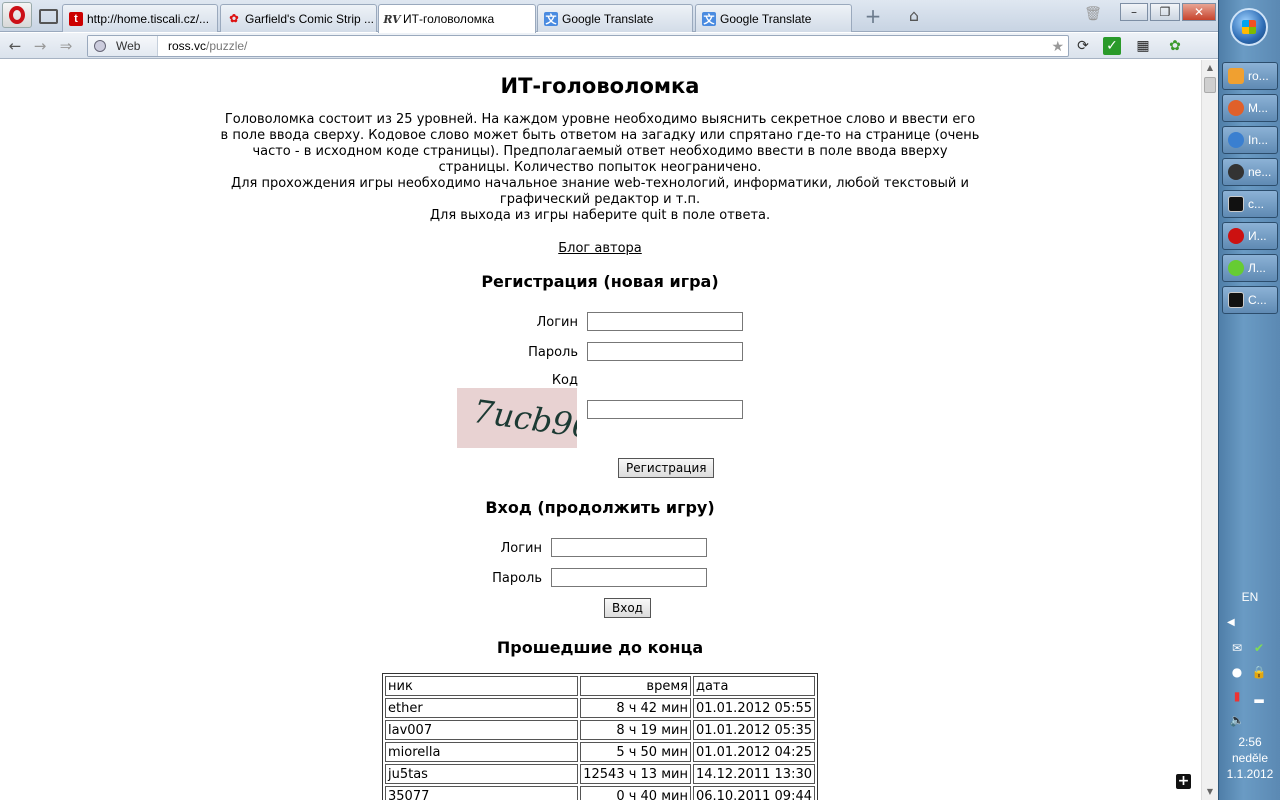  I want to click on table-row: ether 8 ч 42 мин 01.01.2012 05:55, so click(600, 708).